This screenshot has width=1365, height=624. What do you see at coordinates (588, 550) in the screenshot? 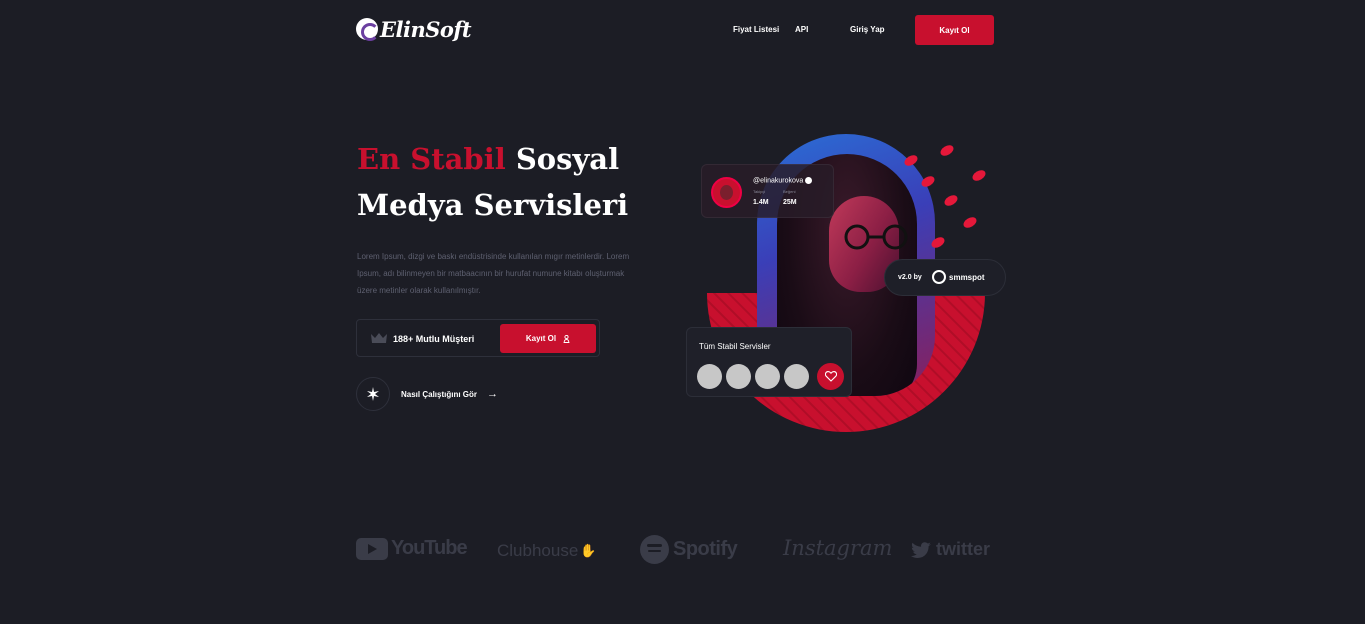
I see `wave-hand-icon: ✋` at bounding box center [588, 550].